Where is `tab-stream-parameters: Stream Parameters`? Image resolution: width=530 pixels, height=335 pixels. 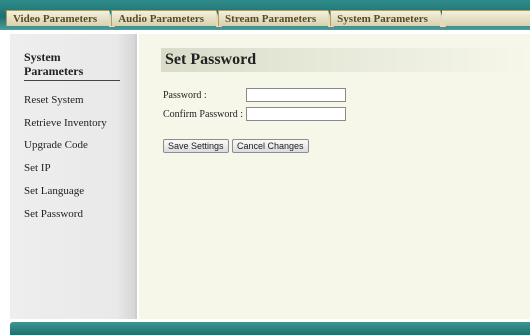
tab-stream-parameters: Stream Parameters is located at coordinates (276, 18).